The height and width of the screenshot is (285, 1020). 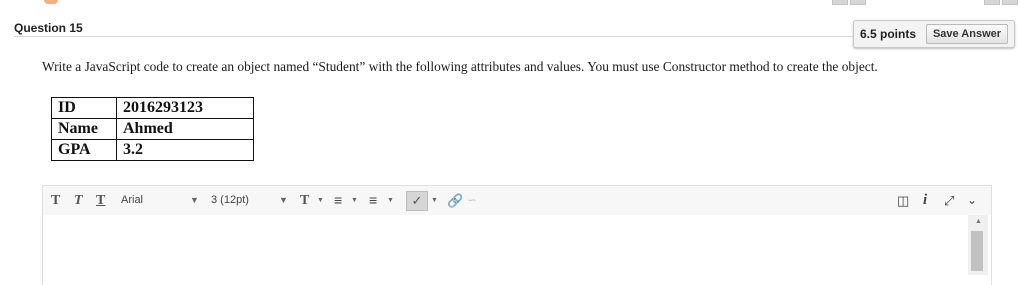 I want to click on unlink-icon: ∽, so click(x=472, y=200).